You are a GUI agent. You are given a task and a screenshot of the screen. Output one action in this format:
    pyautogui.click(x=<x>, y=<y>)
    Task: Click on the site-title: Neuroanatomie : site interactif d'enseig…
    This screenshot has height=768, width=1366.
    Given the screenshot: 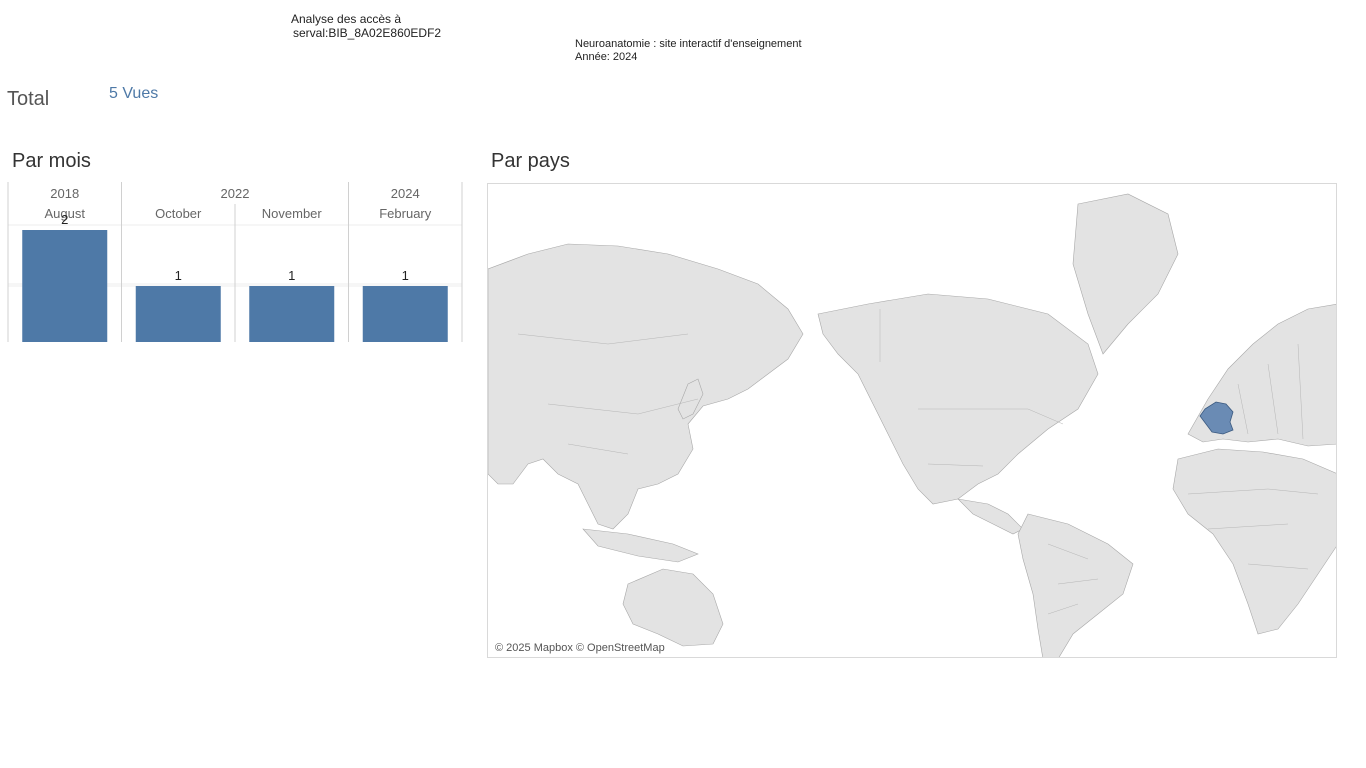 What is the action you would take?
    pyautogui.click(x=688, y=44)
    